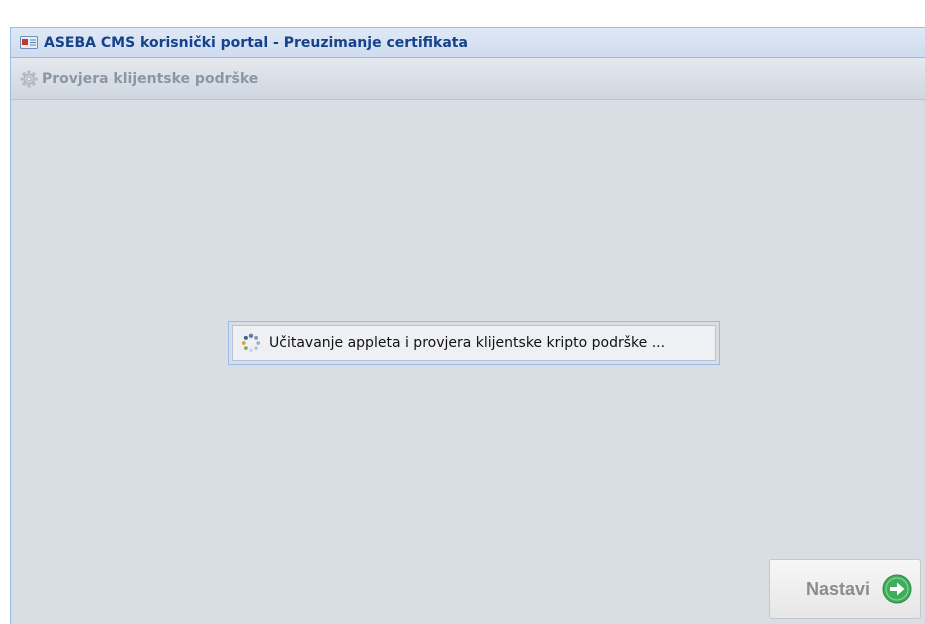 The height and width of the screenshot is (624, 925). Describe the element at coordinates (29, 78) in the screenshot. I see `gear-icon` at that location.